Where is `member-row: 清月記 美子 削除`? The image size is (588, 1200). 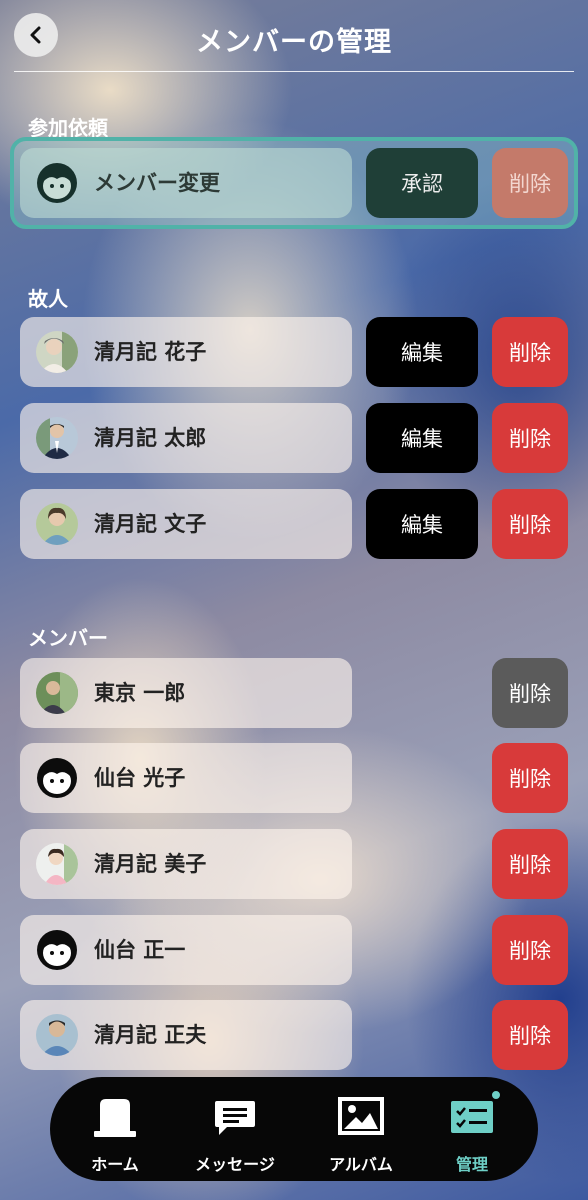
member-row: 清月記 美子 削除 is located at coordinates (294, 864).